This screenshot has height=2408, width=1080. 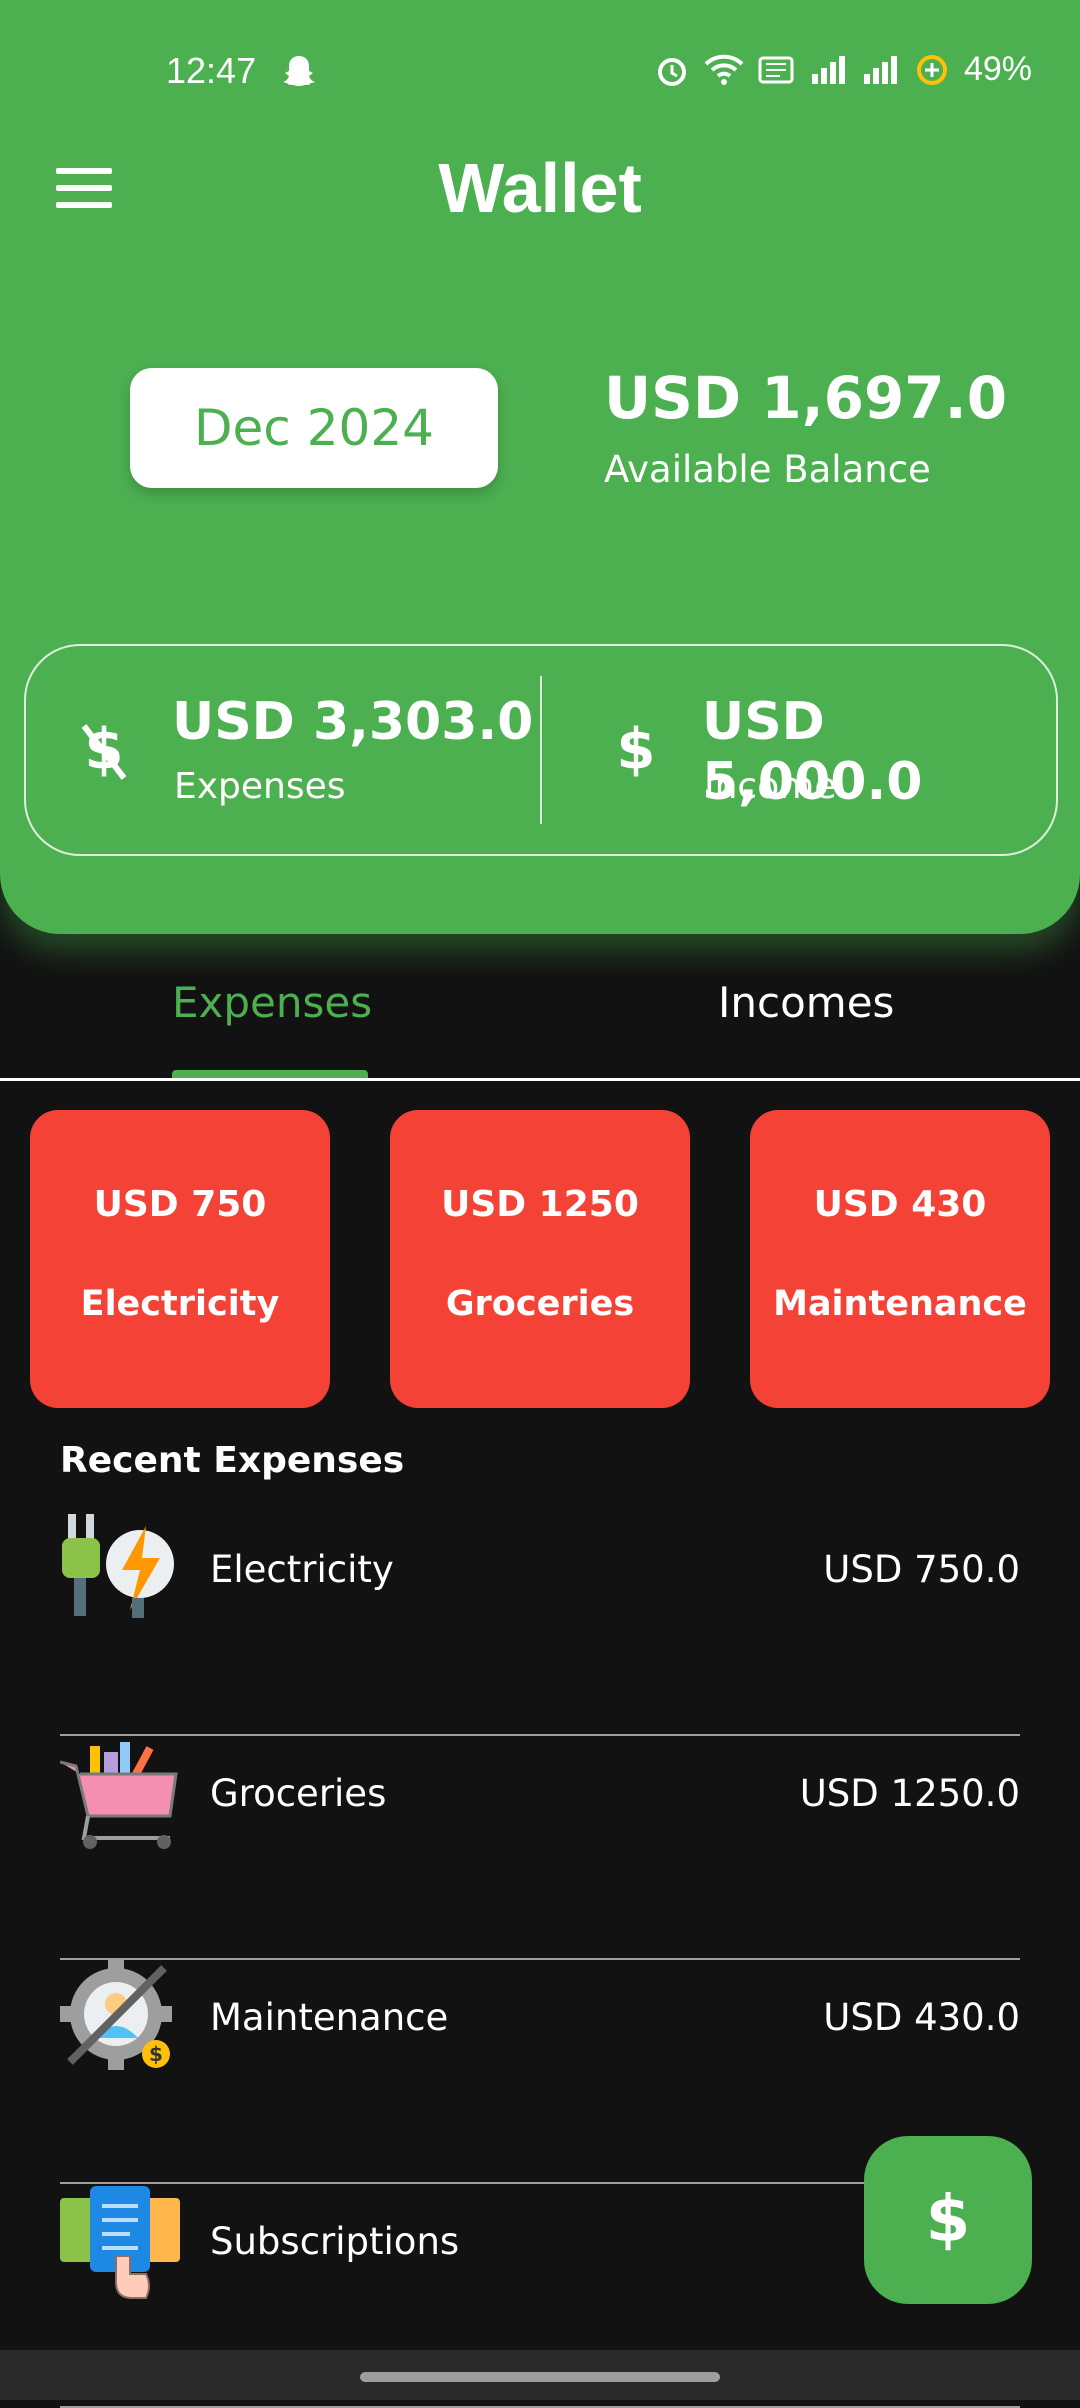 I want to click on recent-expenses-title: Recent Expenses, so click(x=232, y=1460).